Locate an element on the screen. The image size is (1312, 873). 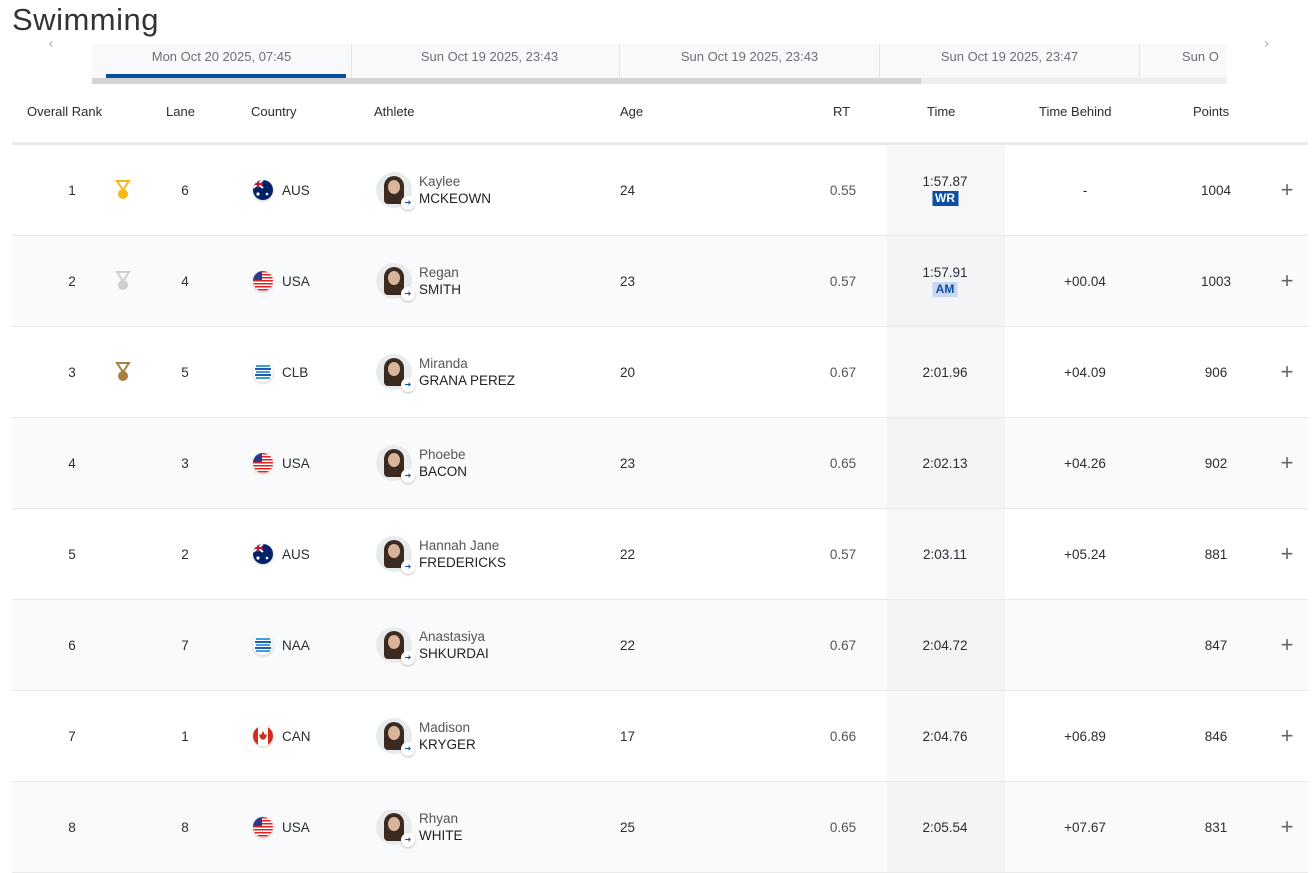
lane: 6 is located at coordinates (185, 190).